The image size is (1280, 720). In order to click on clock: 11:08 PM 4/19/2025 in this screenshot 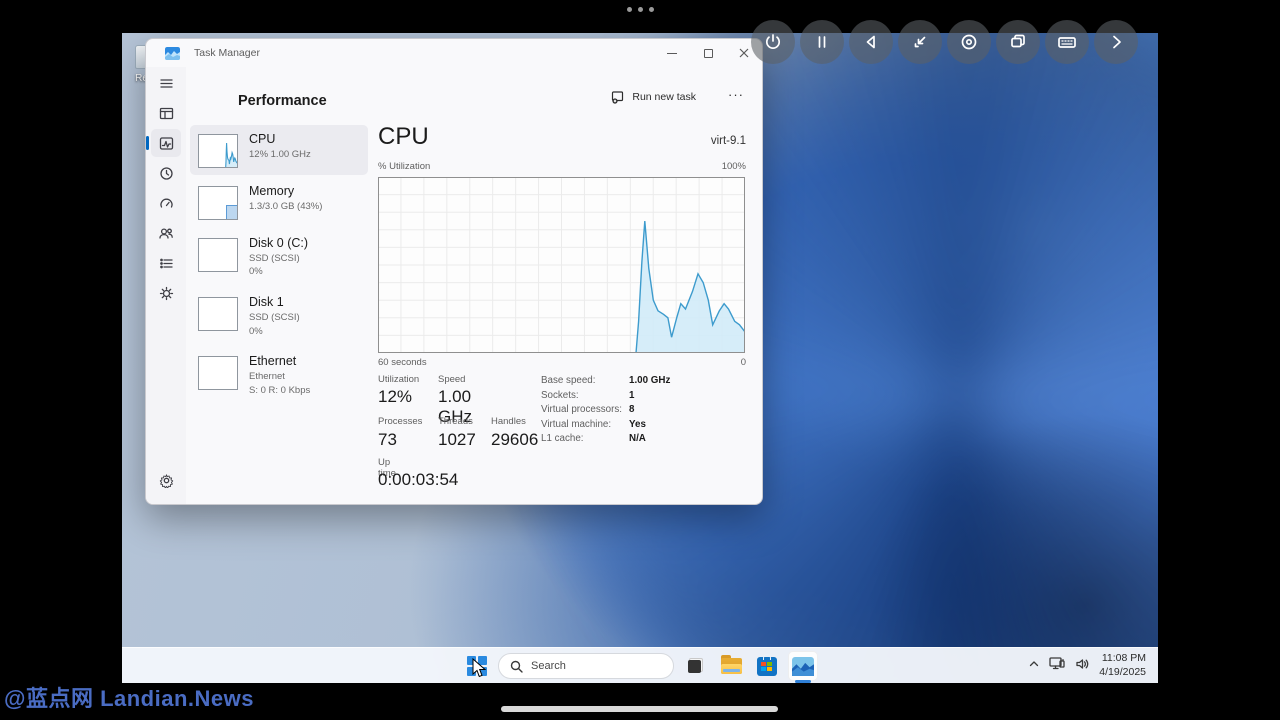, I will do `click(1122, 665)`.